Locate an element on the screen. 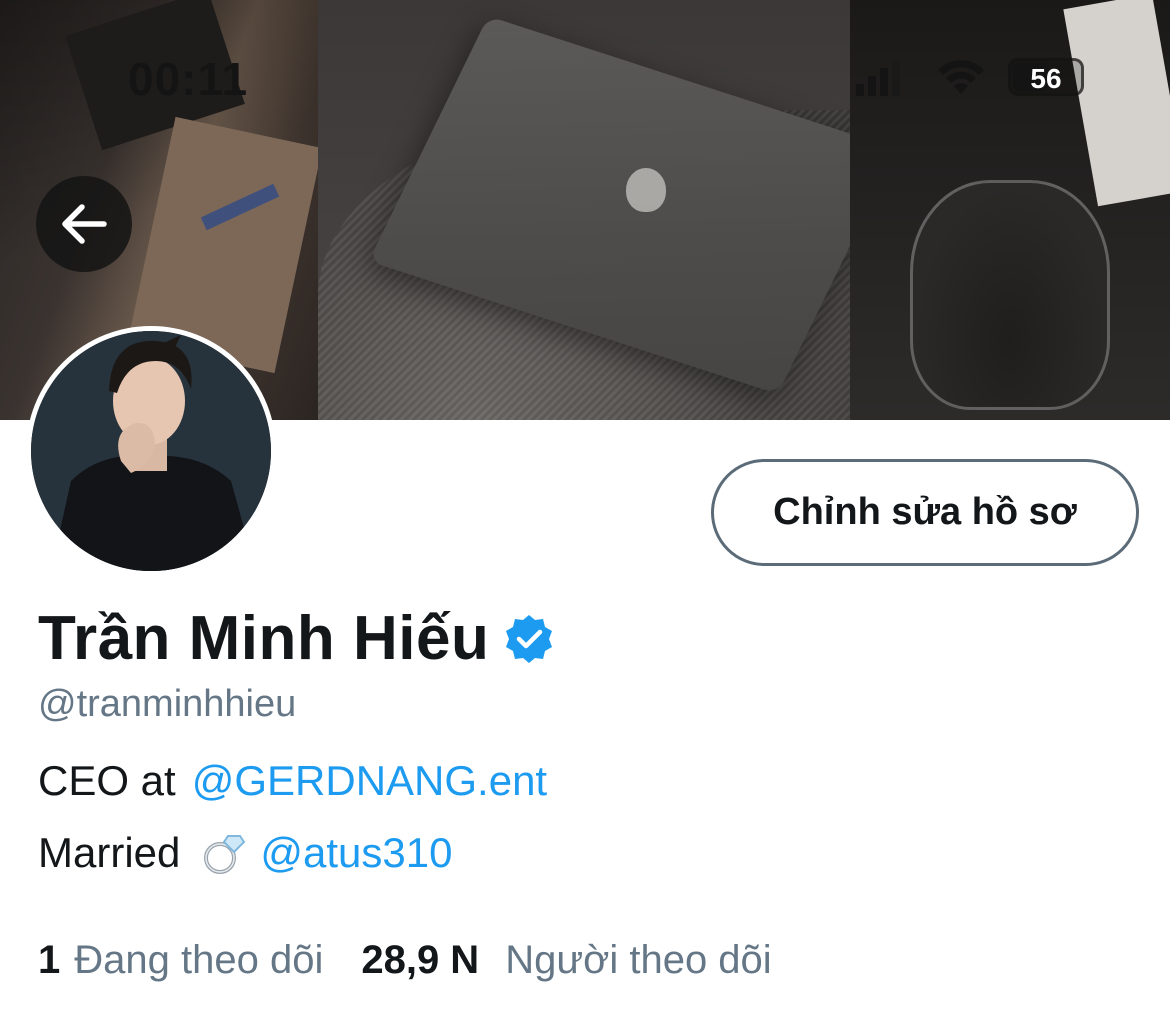 The image size is (1170, 1013). bio-line-2: Married @atus310 is located at coordinates (245, 853).